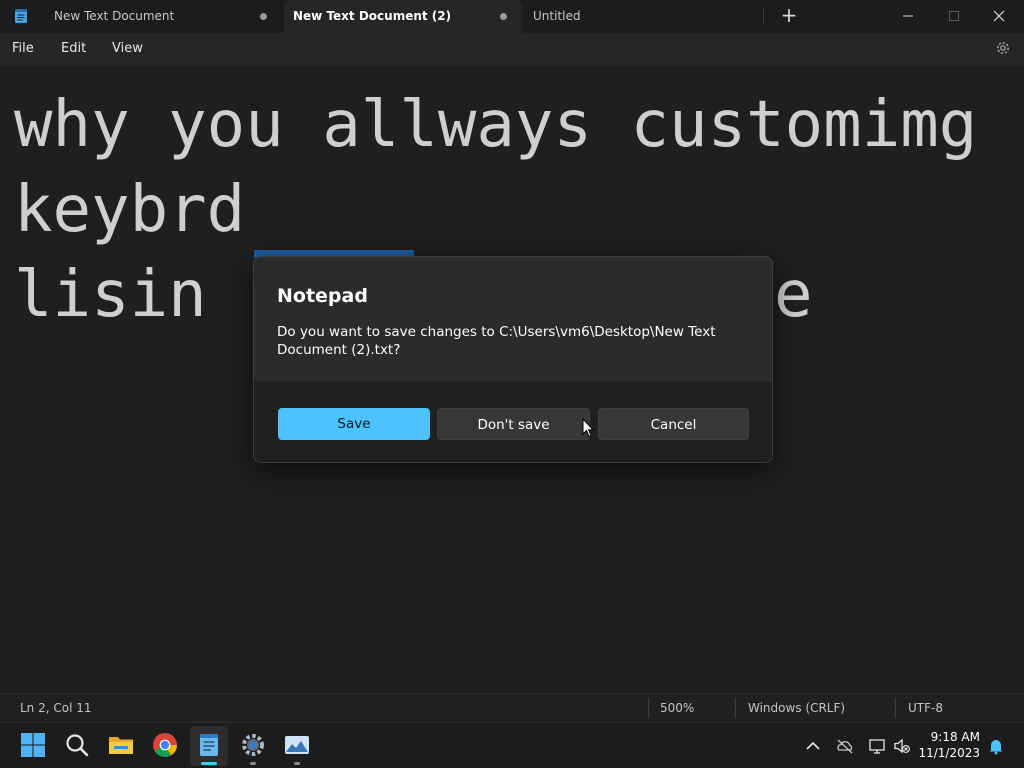 The width and height of the screenshot is (1024, 768). I want to click on clock: 9:18 AM 11/1/2023, so click(949, 745).